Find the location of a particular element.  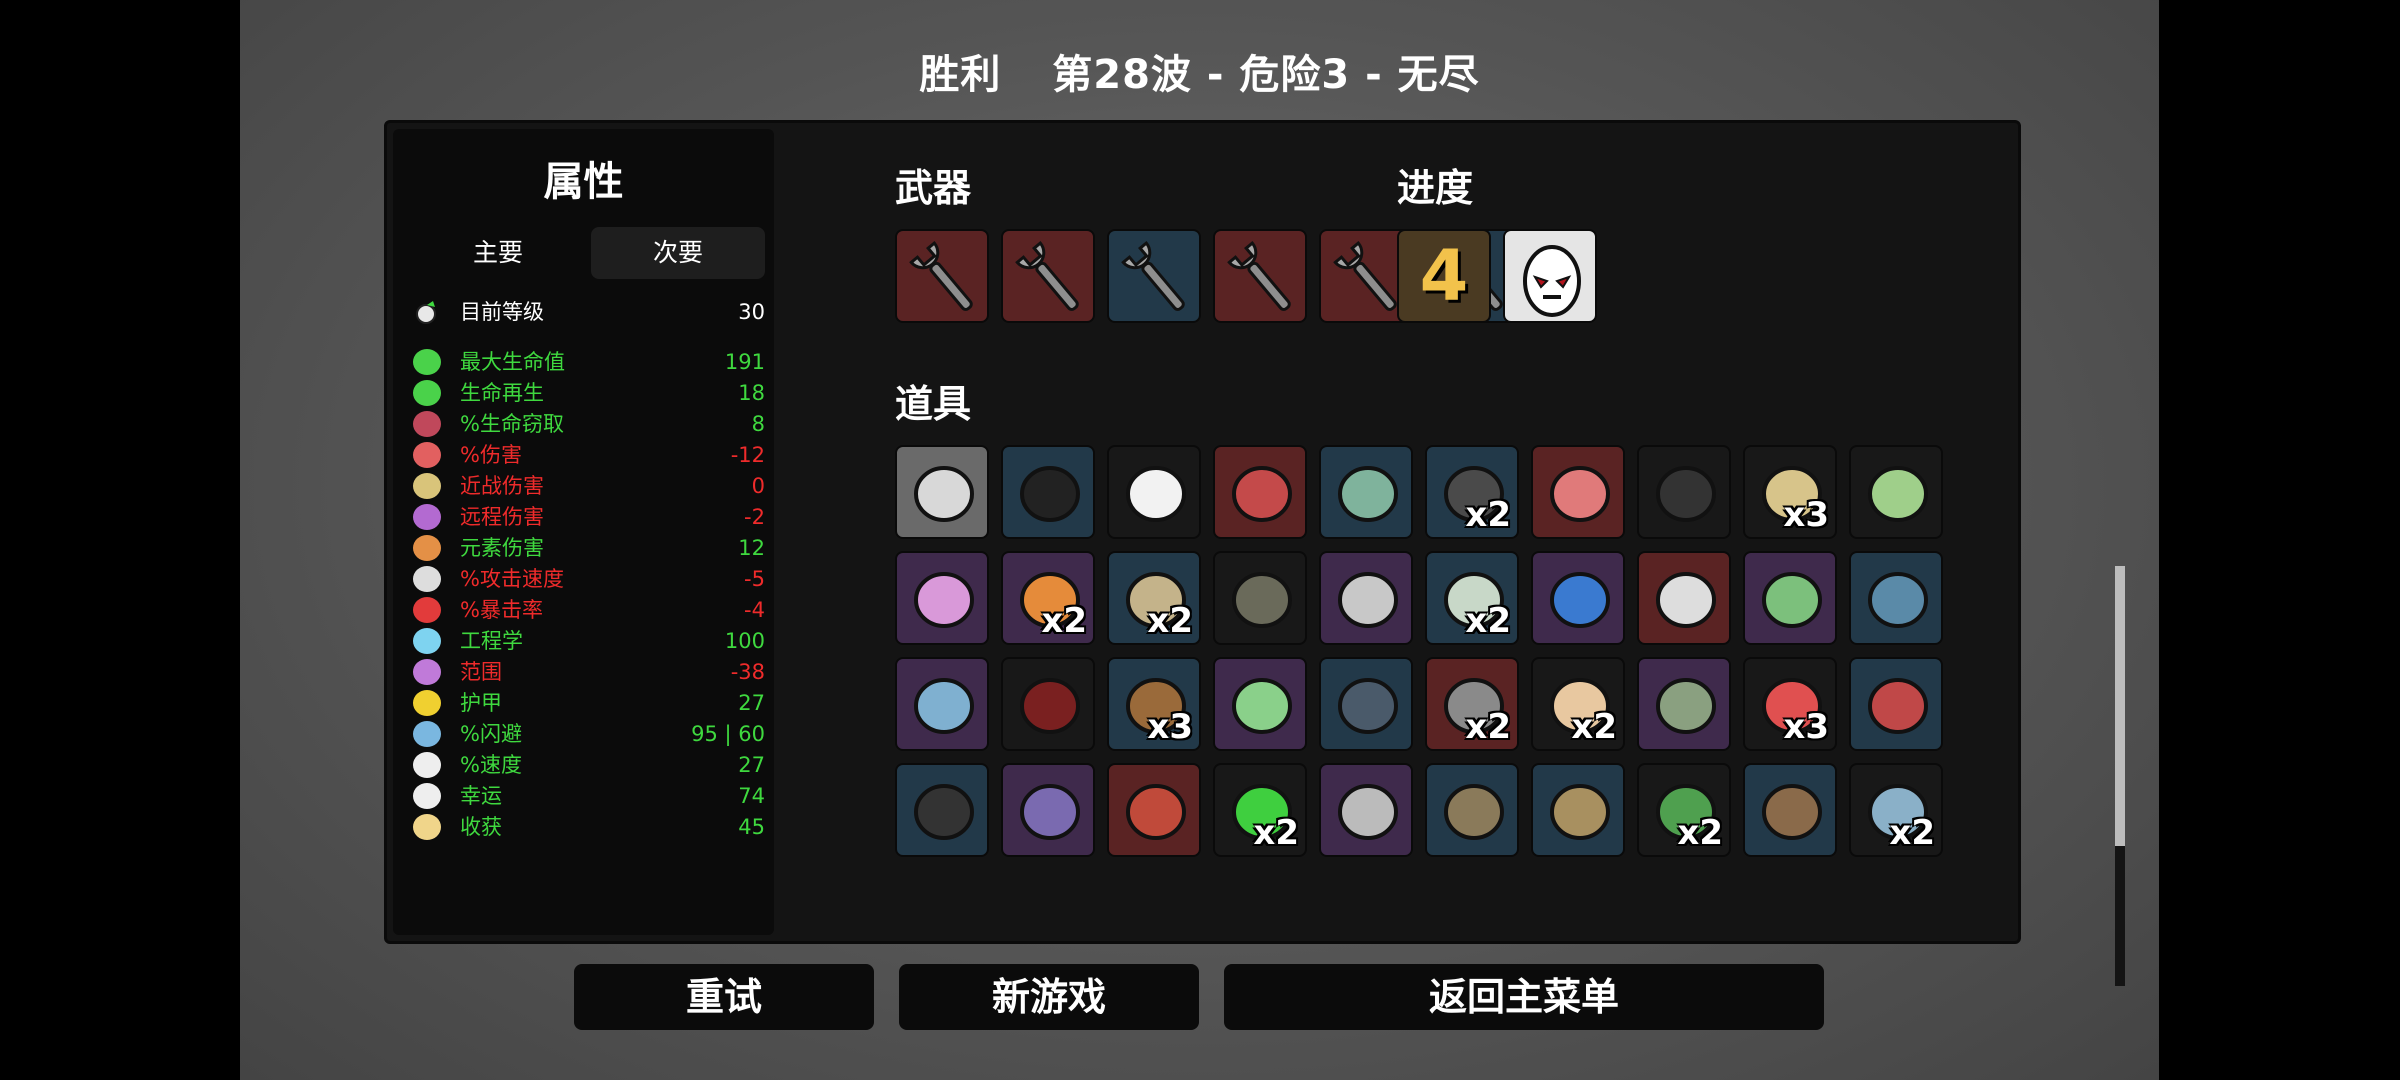

stat-row: 工程学 100 is located at coordinates (589, 641).